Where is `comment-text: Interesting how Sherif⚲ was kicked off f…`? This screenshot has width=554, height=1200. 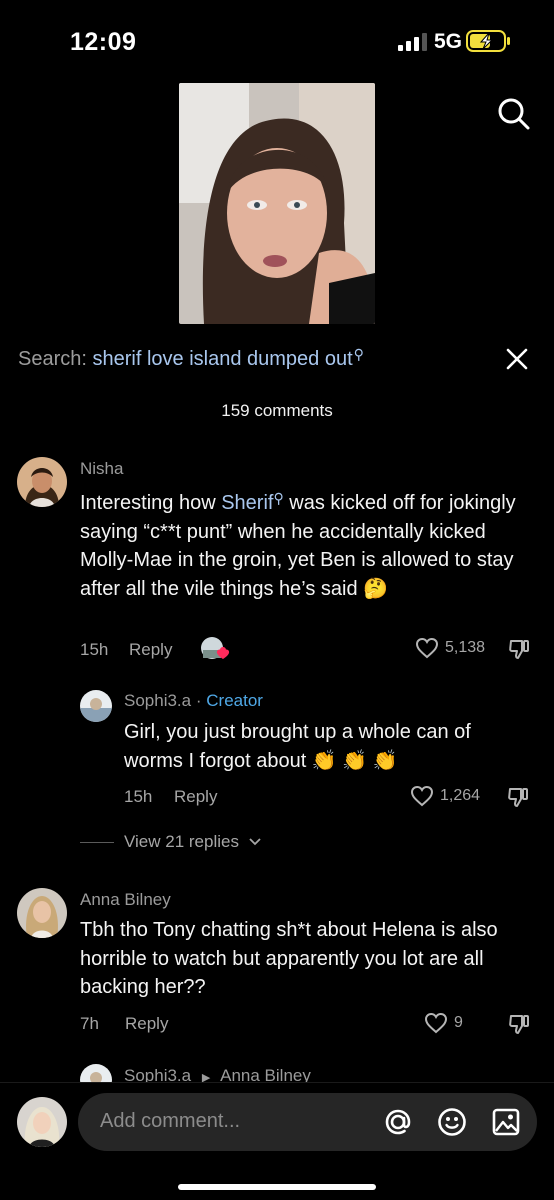
comment-text: Interesting how Sherif⚲ was kicked off f… is located at coordinates (300, 543).